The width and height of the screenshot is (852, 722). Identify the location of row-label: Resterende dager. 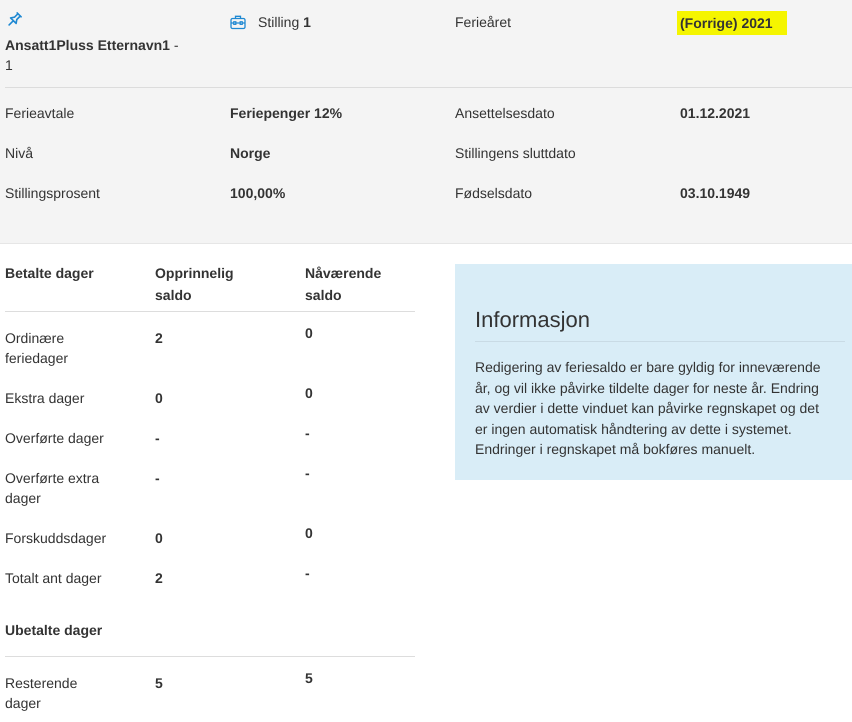
(41, 693).